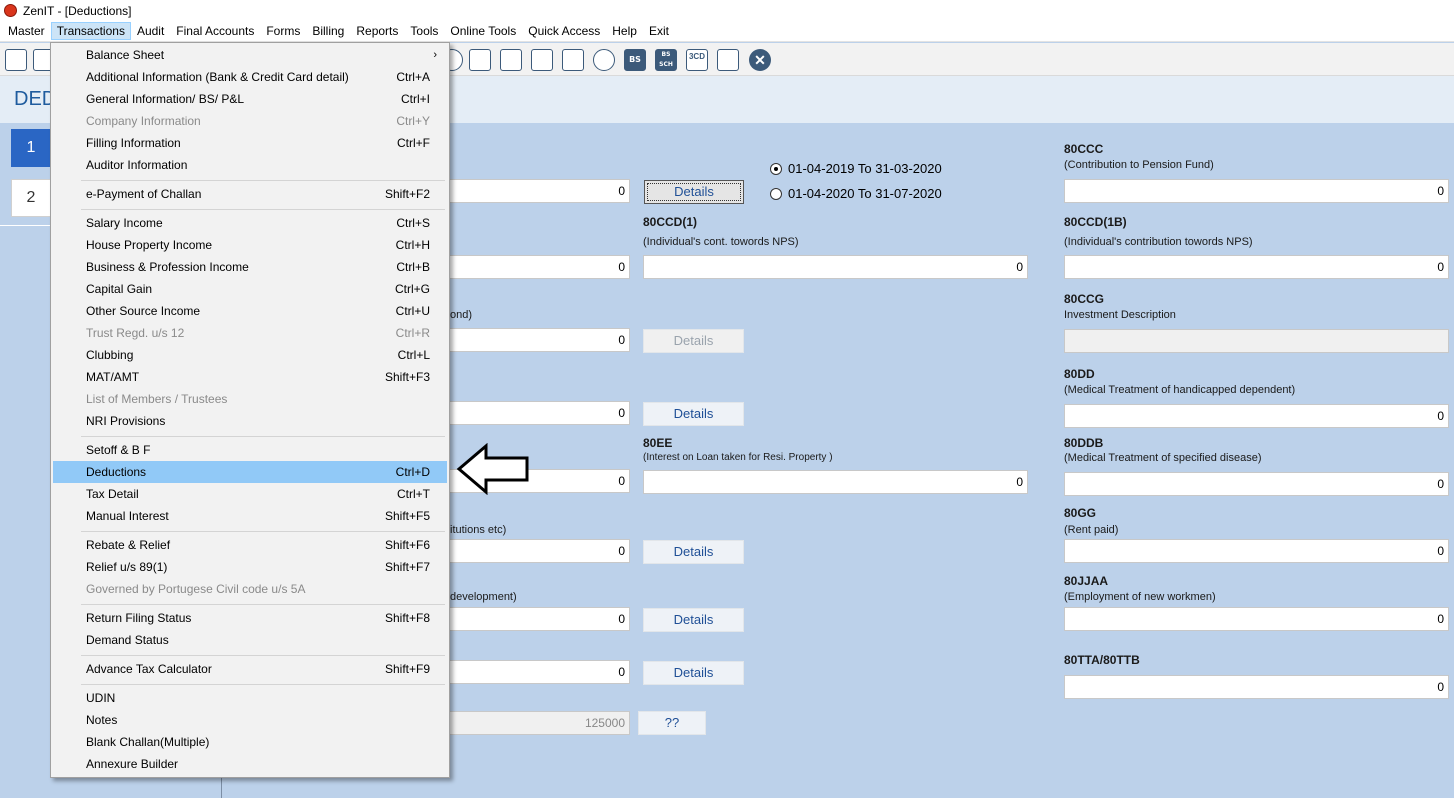 This screenshot has height=798, width=1454. Describe the element at coordinates (480, 60) in the screenshot. I see `document-list-icon` at that location.